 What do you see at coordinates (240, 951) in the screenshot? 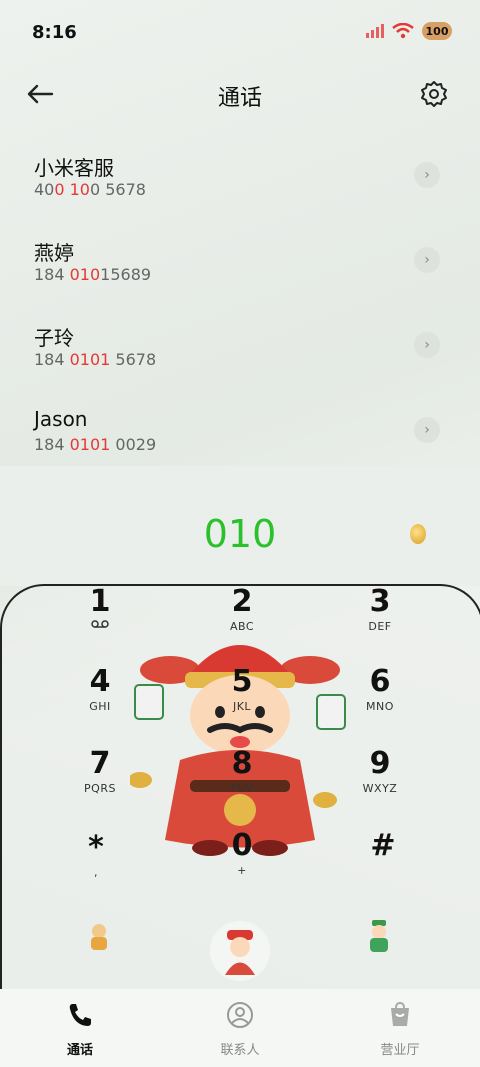
I see `call-button` at bounding box center [240, 951].